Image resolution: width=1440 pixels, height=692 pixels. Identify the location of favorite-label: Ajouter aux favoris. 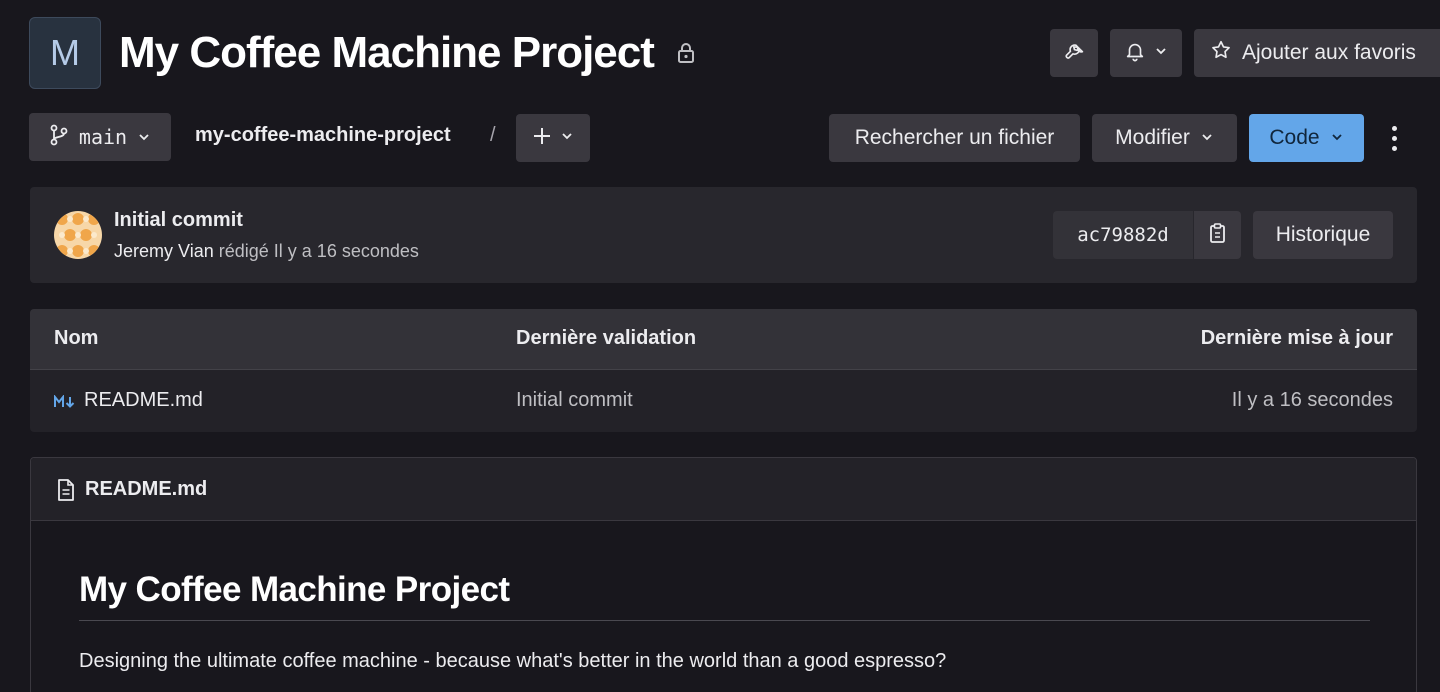
(1329, 52).